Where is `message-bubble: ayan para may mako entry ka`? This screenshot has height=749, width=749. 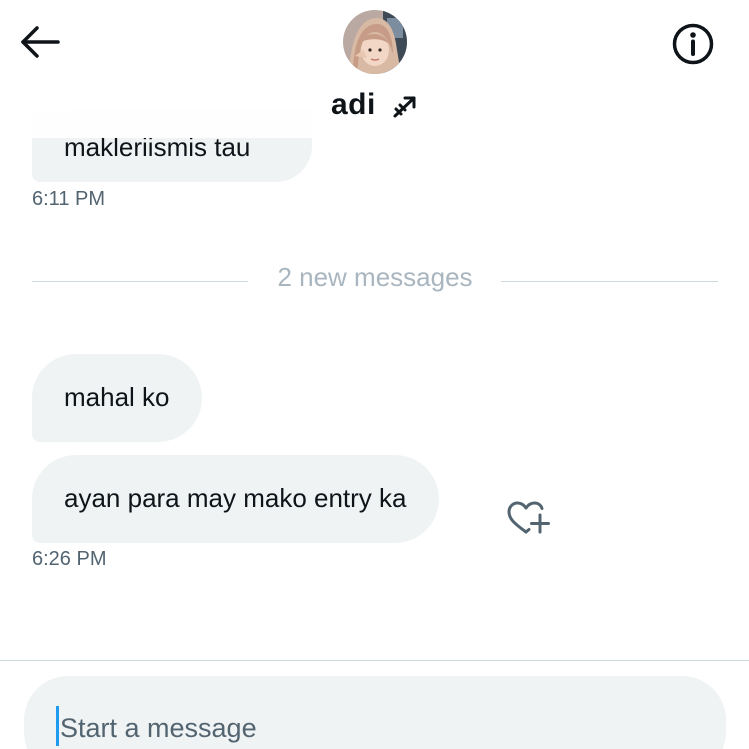
message-bubble: ayan para may mako entry ka is located at coordinates (235, 499).